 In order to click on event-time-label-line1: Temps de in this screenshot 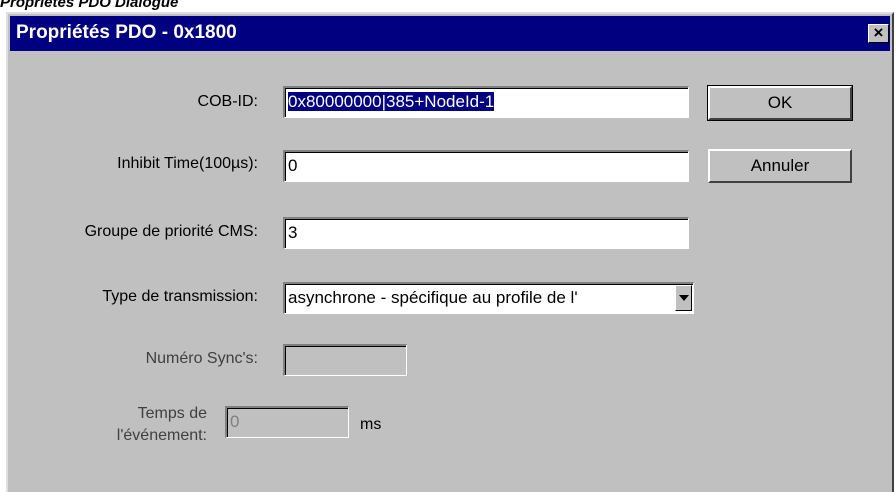, I will do `click(172, 413)`.